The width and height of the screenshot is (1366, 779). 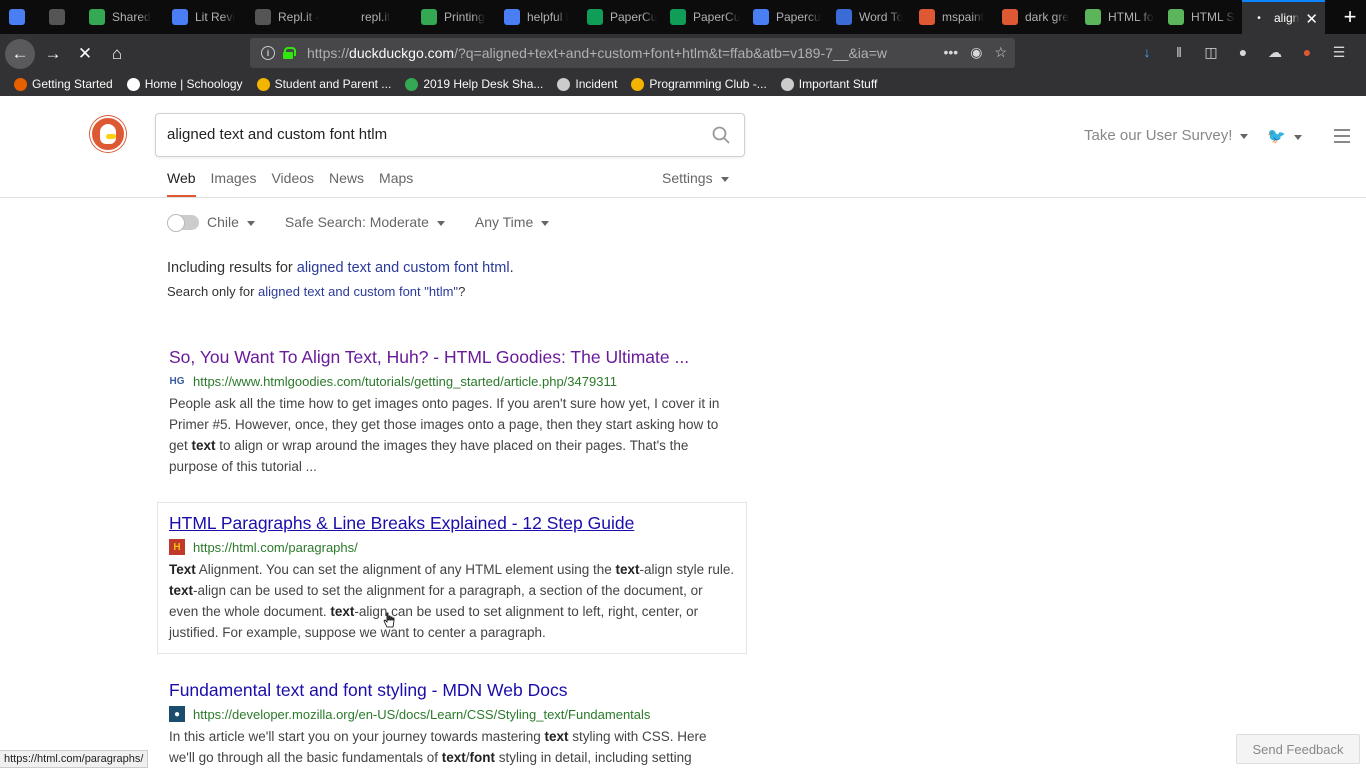 I want to click on bookmark-item: Incident, so click(x=587, y=84).